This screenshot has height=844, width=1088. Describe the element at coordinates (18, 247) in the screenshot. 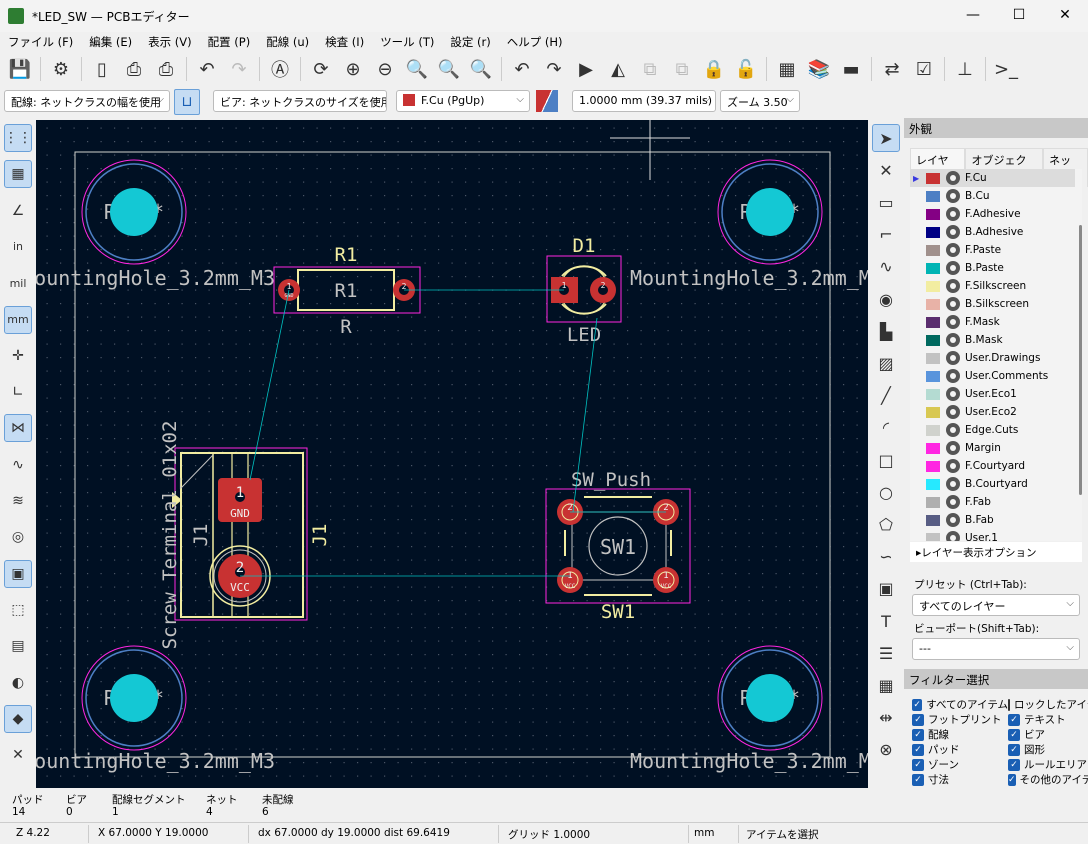

I see `inches-icon: in` at that location.